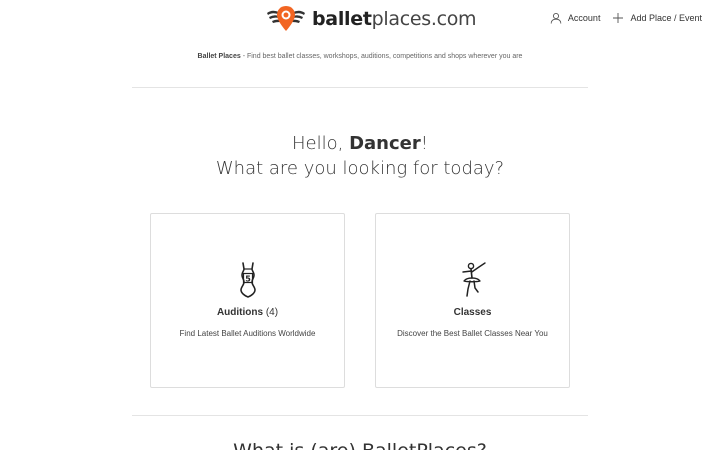 Image resolution: width=720 pixels, height=450 pixels. What do you see at coordinates (424, 143) in the screenshot?
I see `greeting-exclaim: !` at bounding box center [424, 143].